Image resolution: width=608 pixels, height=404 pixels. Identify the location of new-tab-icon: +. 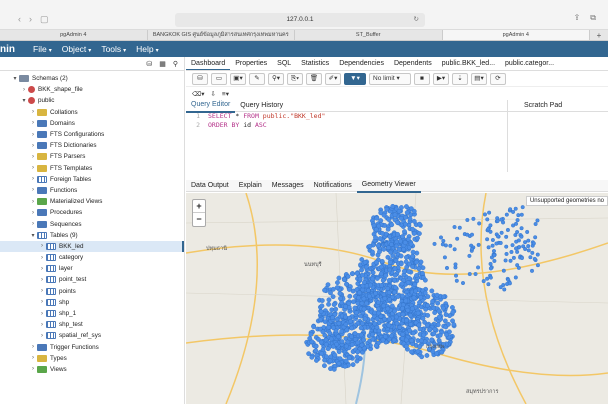
(599, 35).